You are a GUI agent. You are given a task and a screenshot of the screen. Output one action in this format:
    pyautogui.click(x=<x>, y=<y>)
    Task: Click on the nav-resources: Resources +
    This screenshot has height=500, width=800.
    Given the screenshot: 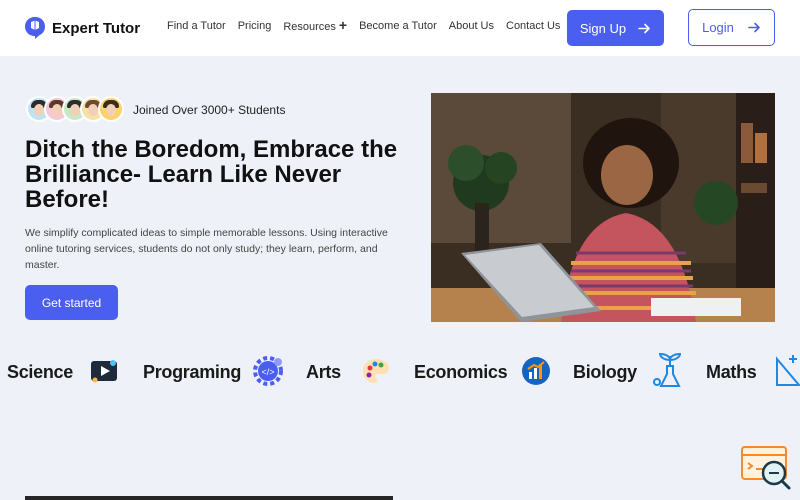 What is the action you would take?
    pyautogui.click(x=315, y=25)
    